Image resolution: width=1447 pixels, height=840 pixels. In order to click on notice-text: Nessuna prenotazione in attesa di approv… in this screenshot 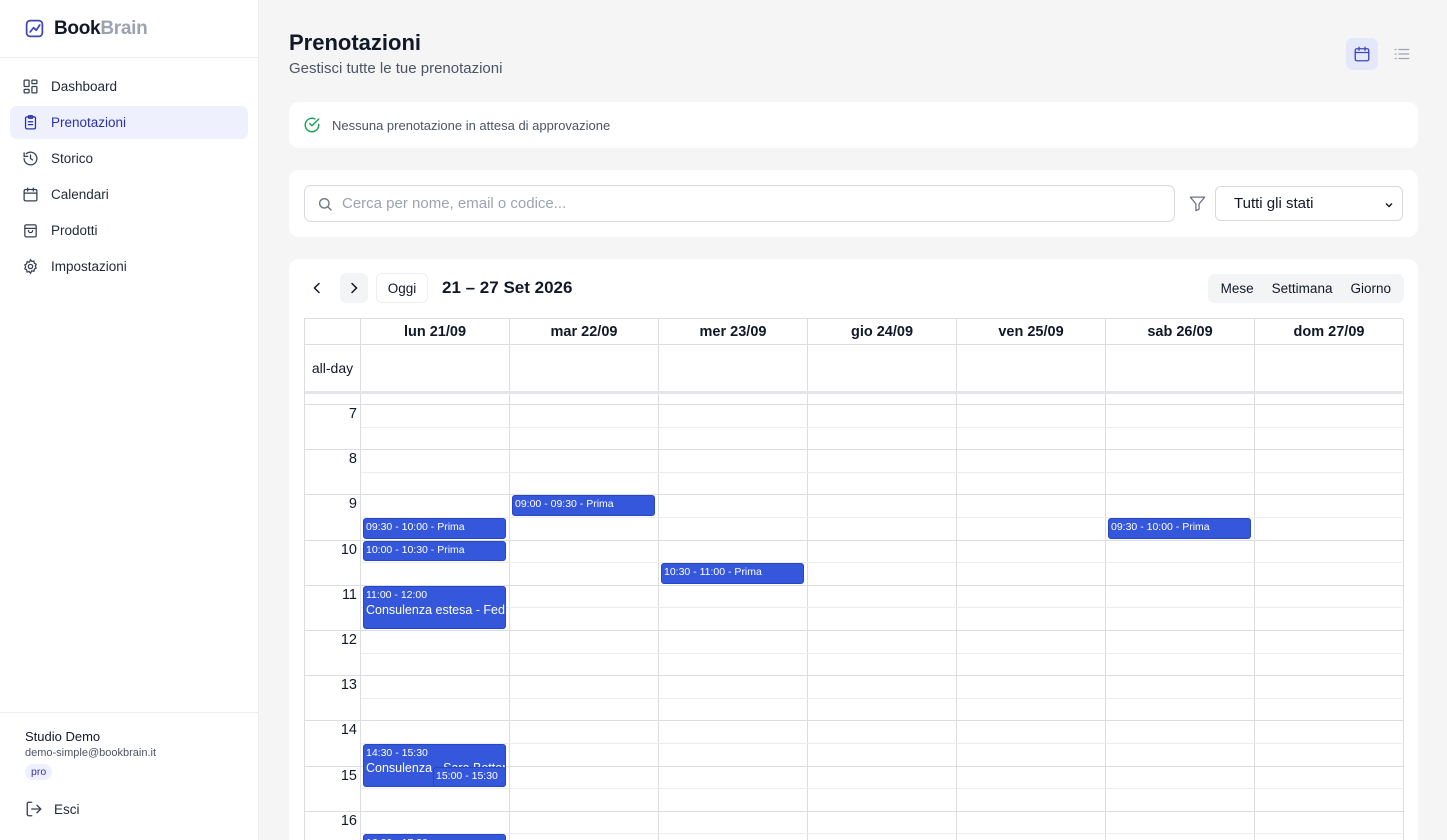, I will do `click(471, 125)`.